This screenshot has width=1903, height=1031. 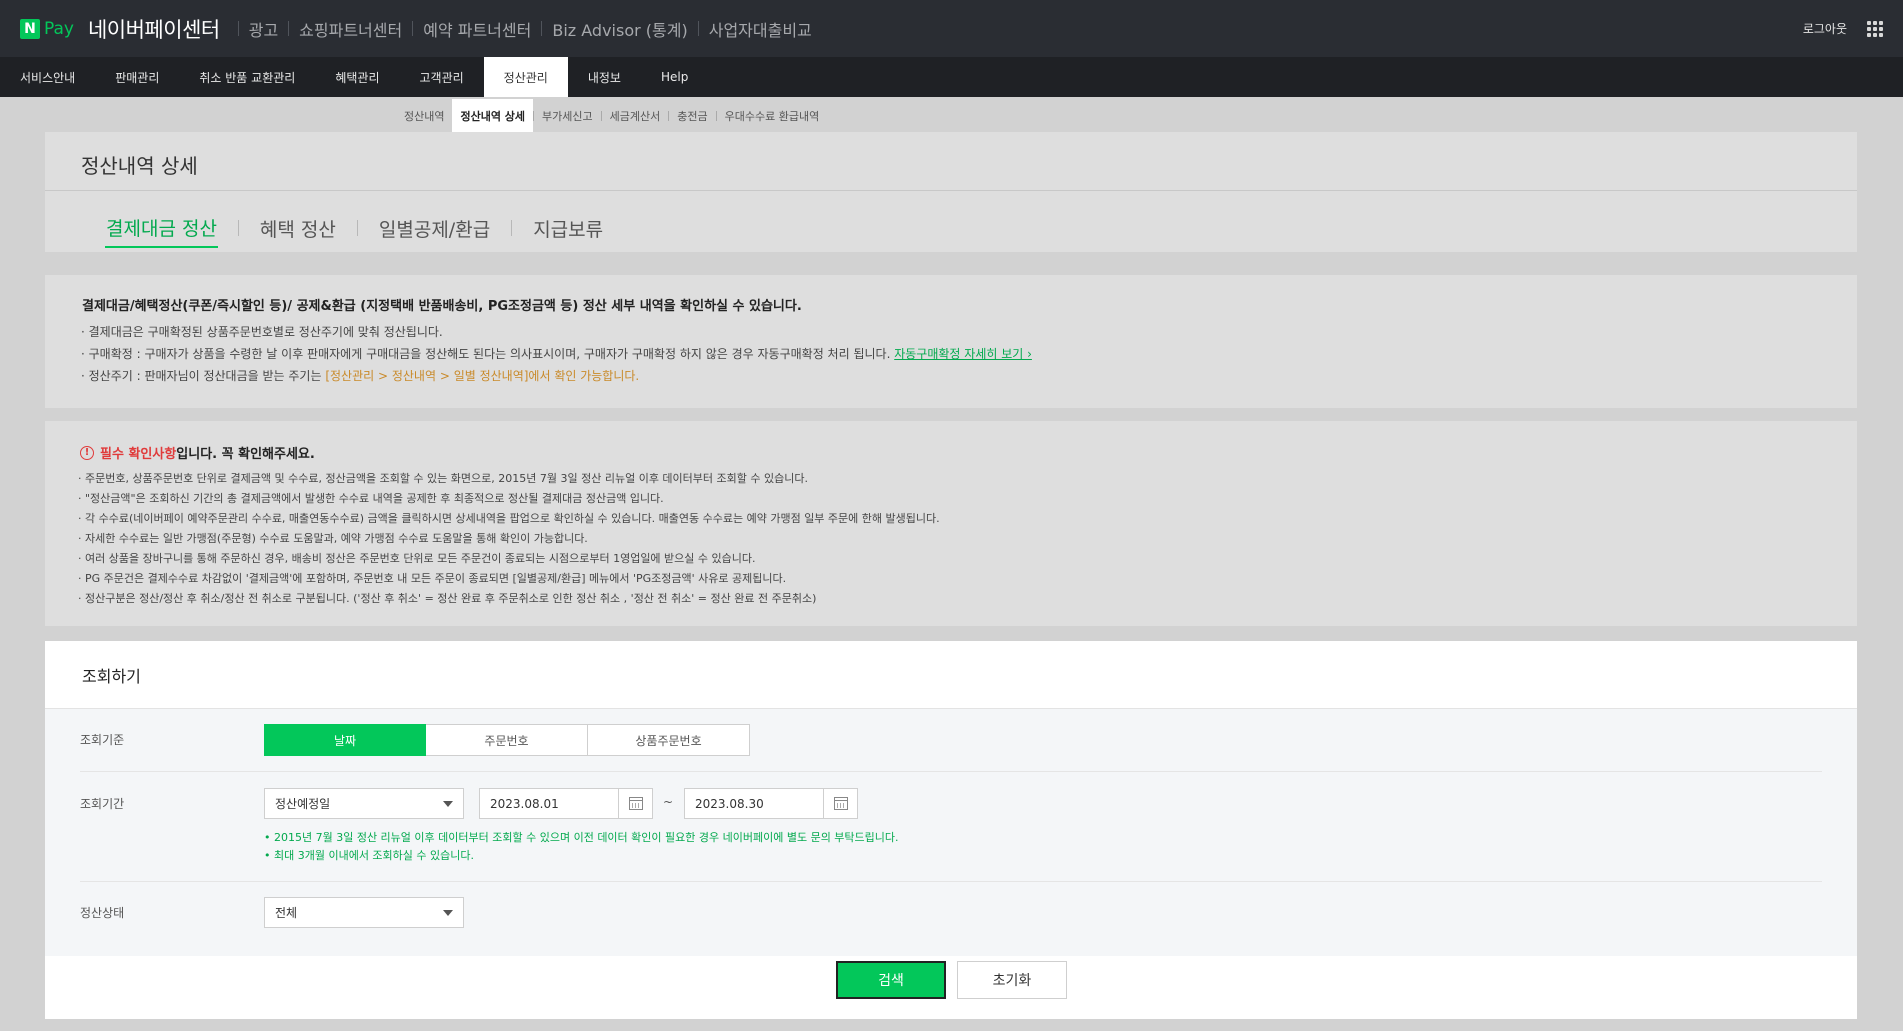 What do you see at coordinates (963, 354) in the screenshot?
I see `auto-confirm-detail-link: 자동구매확정 자세히 보기 ›` at bounding box center [963, 354].